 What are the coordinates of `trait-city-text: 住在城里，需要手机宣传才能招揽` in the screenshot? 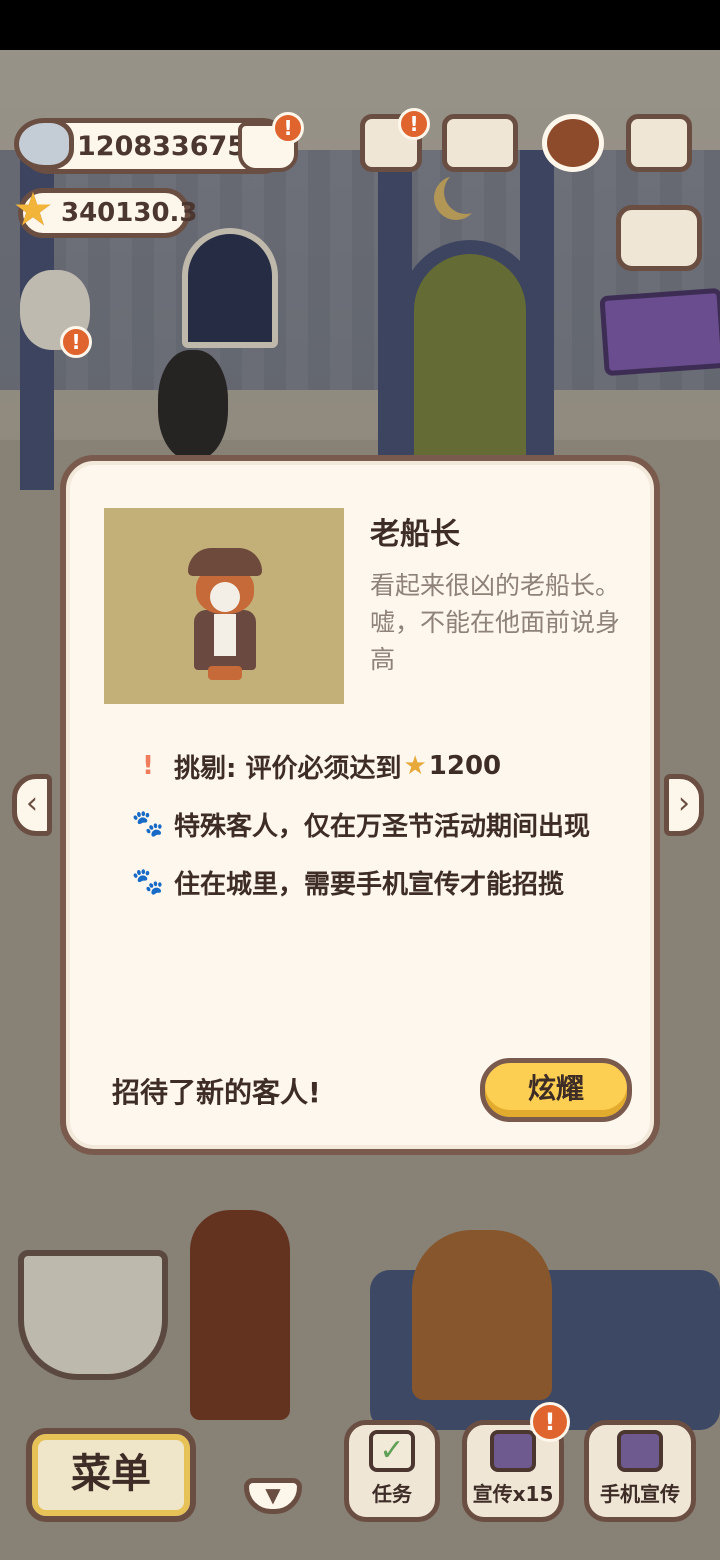 It's located at (369, 884).